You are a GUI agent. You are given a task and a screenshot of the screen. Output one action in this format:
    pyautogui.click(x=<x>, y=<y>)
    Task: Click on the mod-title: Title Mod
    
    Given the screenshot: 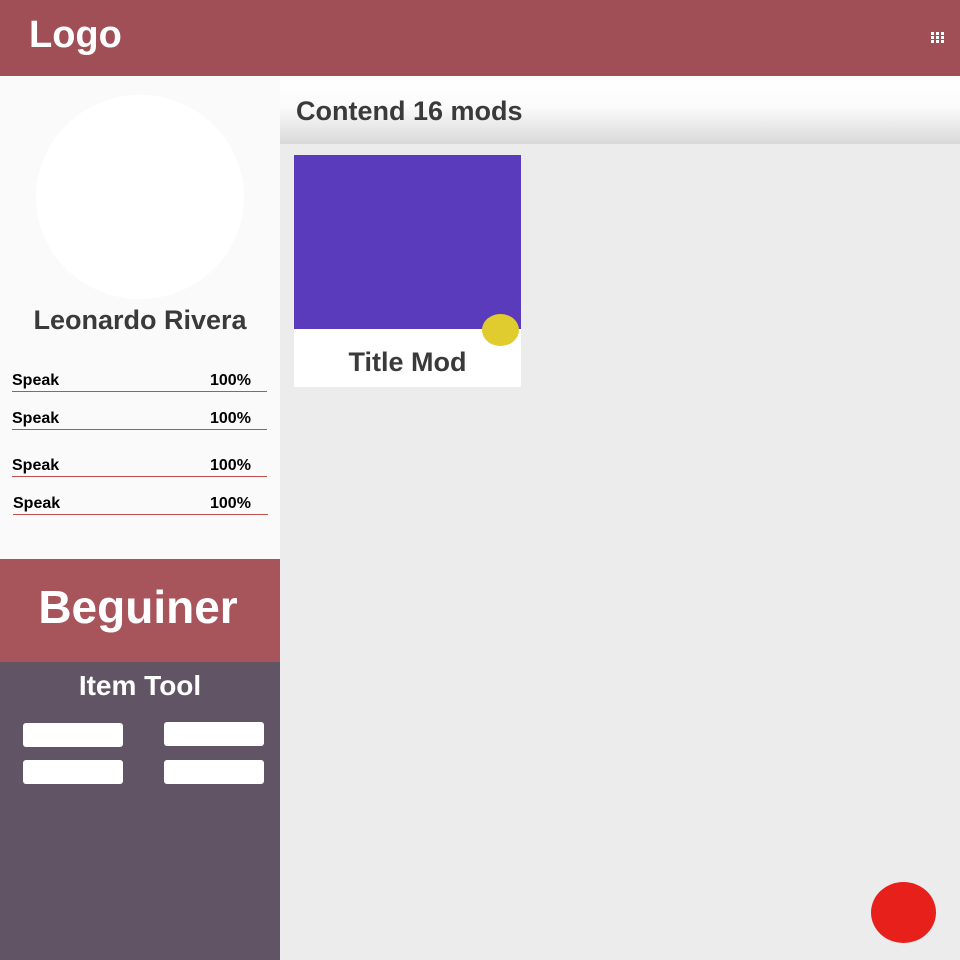 What is the action you would take?
    pyautogui.click(x=407, y=362)
    